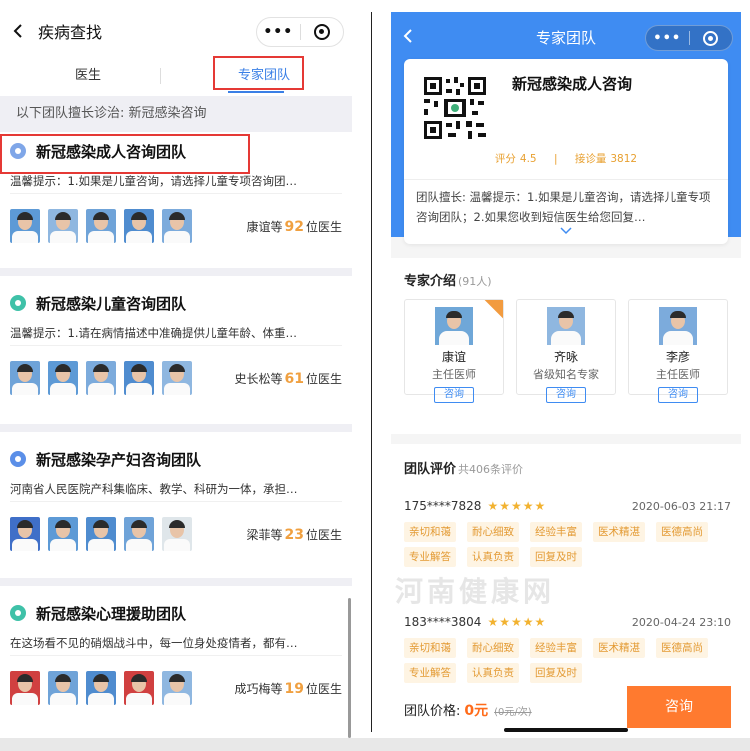  Describe the element at coordinates (619, 648) in the screenshot. I see `review-tag: 医术精湛` at that location.